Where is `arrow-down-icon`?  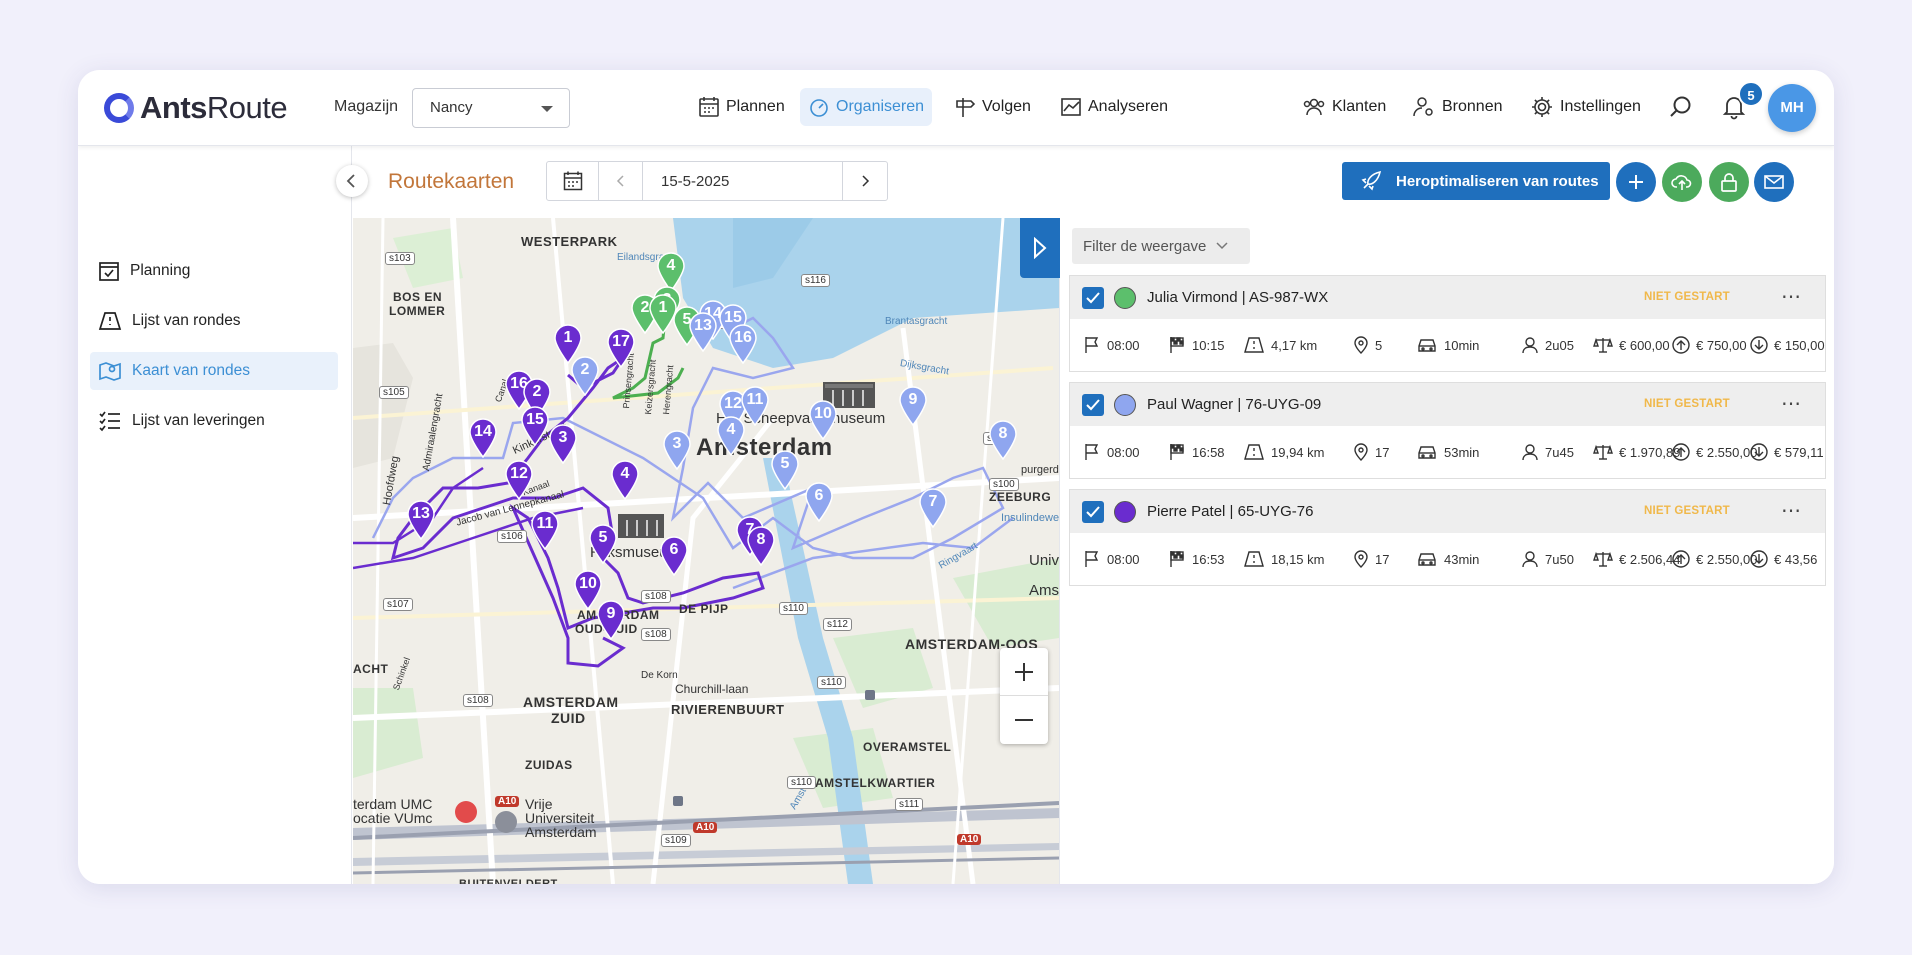
arrow-down-icon is located at coordinates (1759, 559).